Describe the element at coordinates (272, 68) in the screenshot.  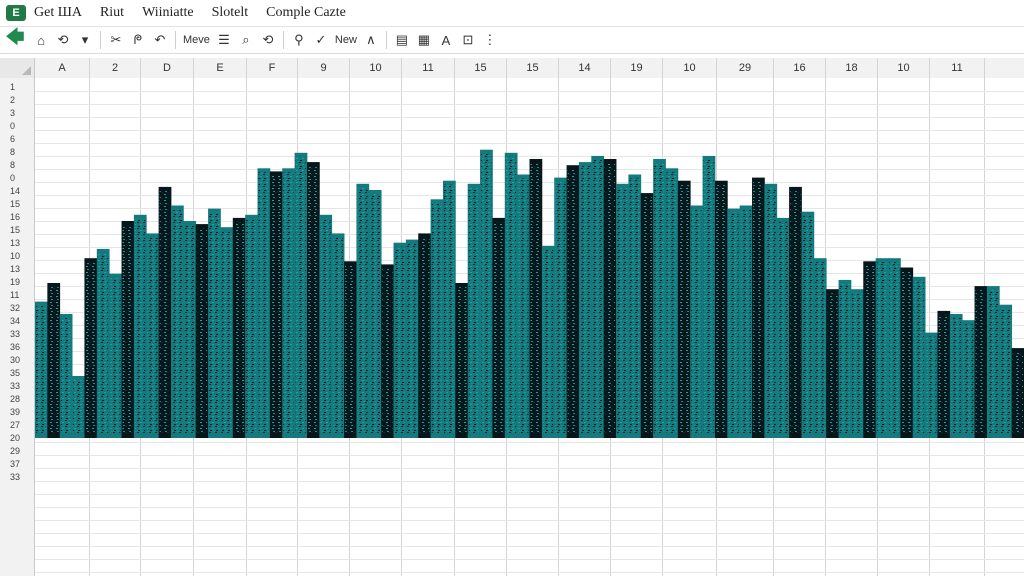
I see `column-header: F` at that location.